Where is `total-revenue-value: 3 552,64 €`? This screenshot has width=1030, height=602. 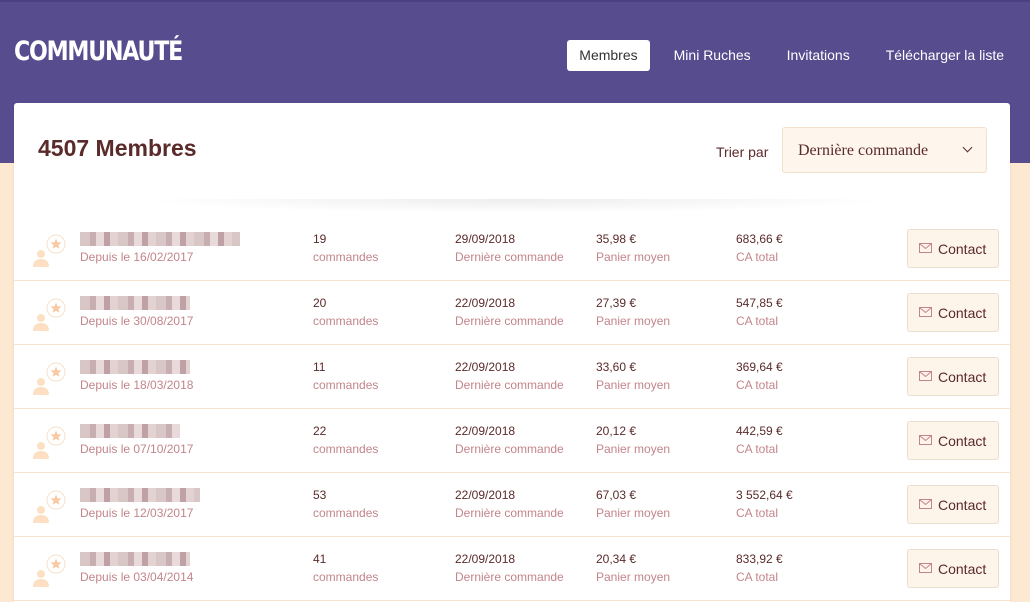
total-revenue-value: 3 552,64 € is located at coordinates (764, 495).